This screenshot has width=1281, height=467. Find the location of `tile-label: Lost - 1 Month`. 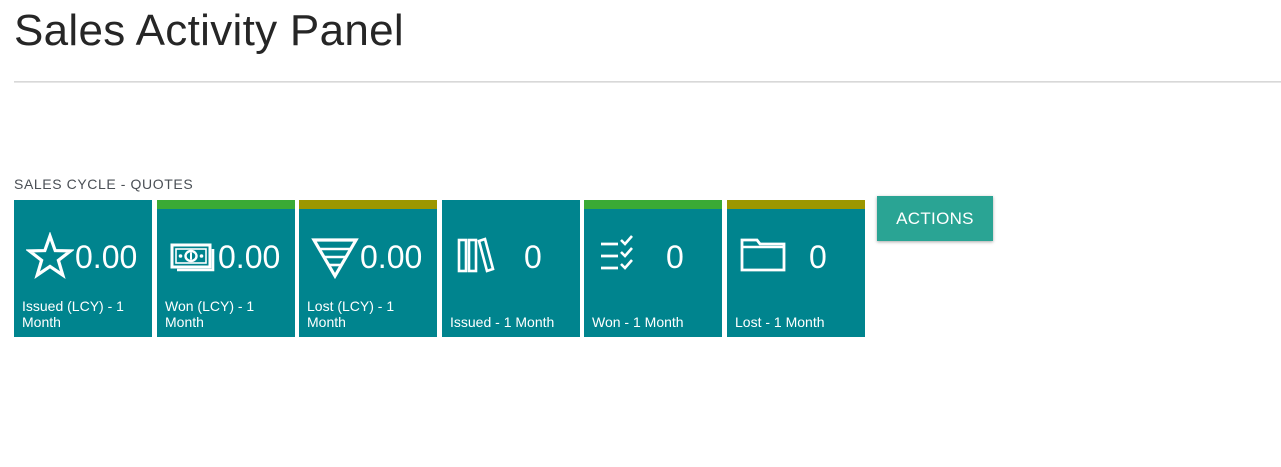

tile-label: Lost - 1 Month is located at coordinates (780, 322).